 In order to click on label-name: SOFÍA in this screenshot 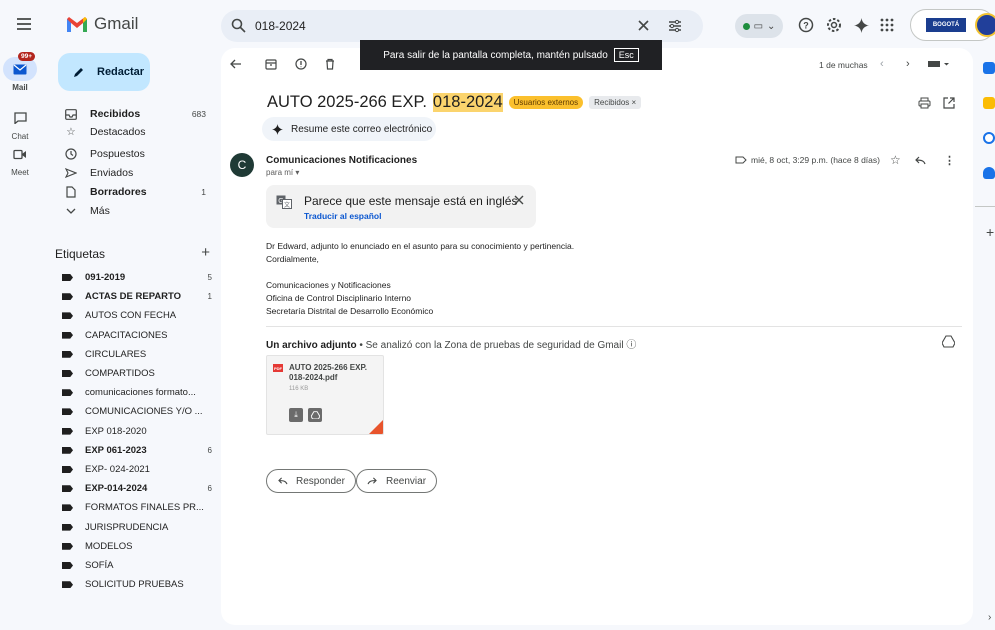, I will do `click(99, 565)`.